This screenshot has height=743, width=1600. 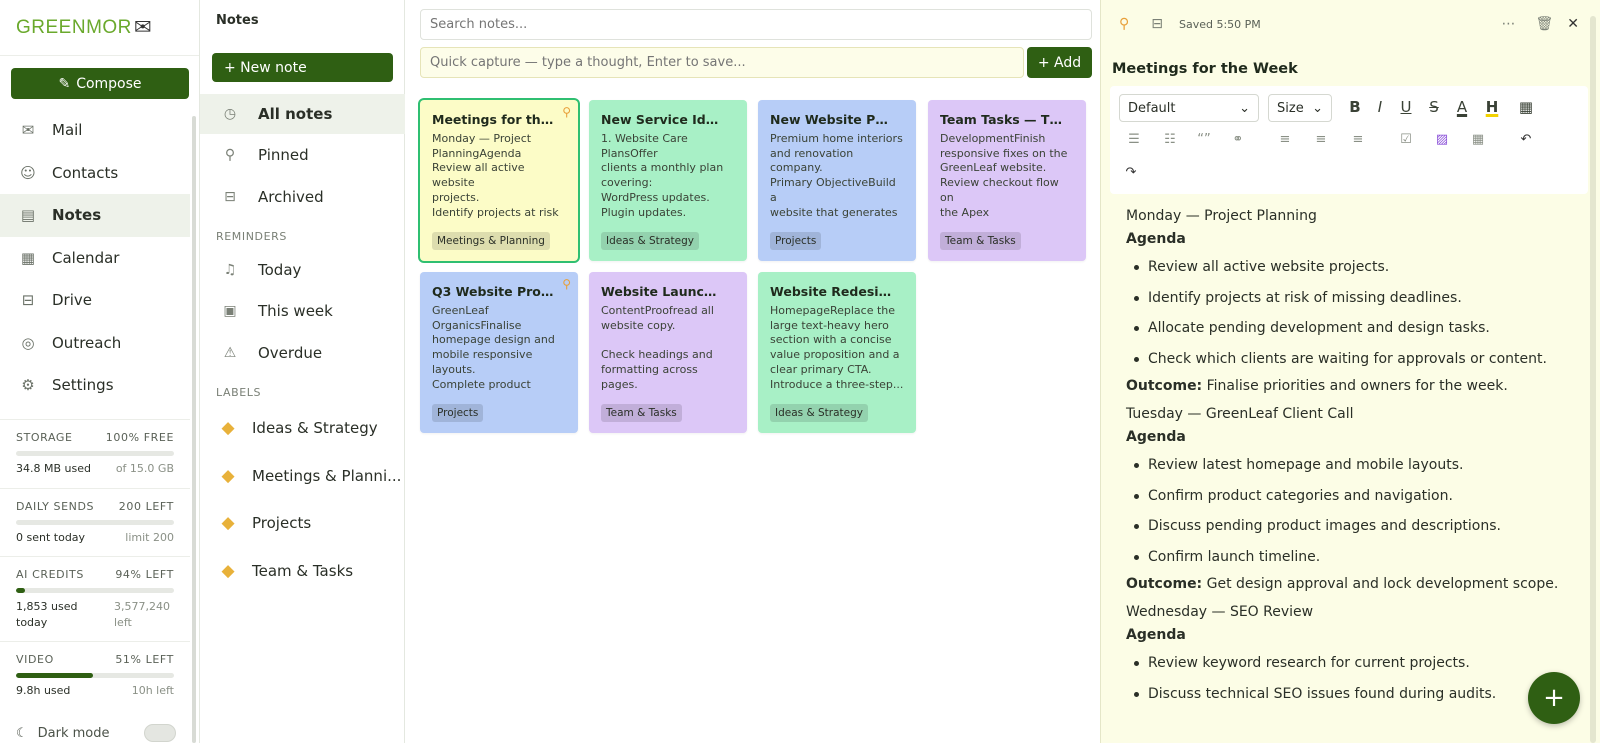 What do you see at coordinates (142, 614) in the screenshot?
I see `quota-total: 3,577,240 left` at bounding box center [142, 614].